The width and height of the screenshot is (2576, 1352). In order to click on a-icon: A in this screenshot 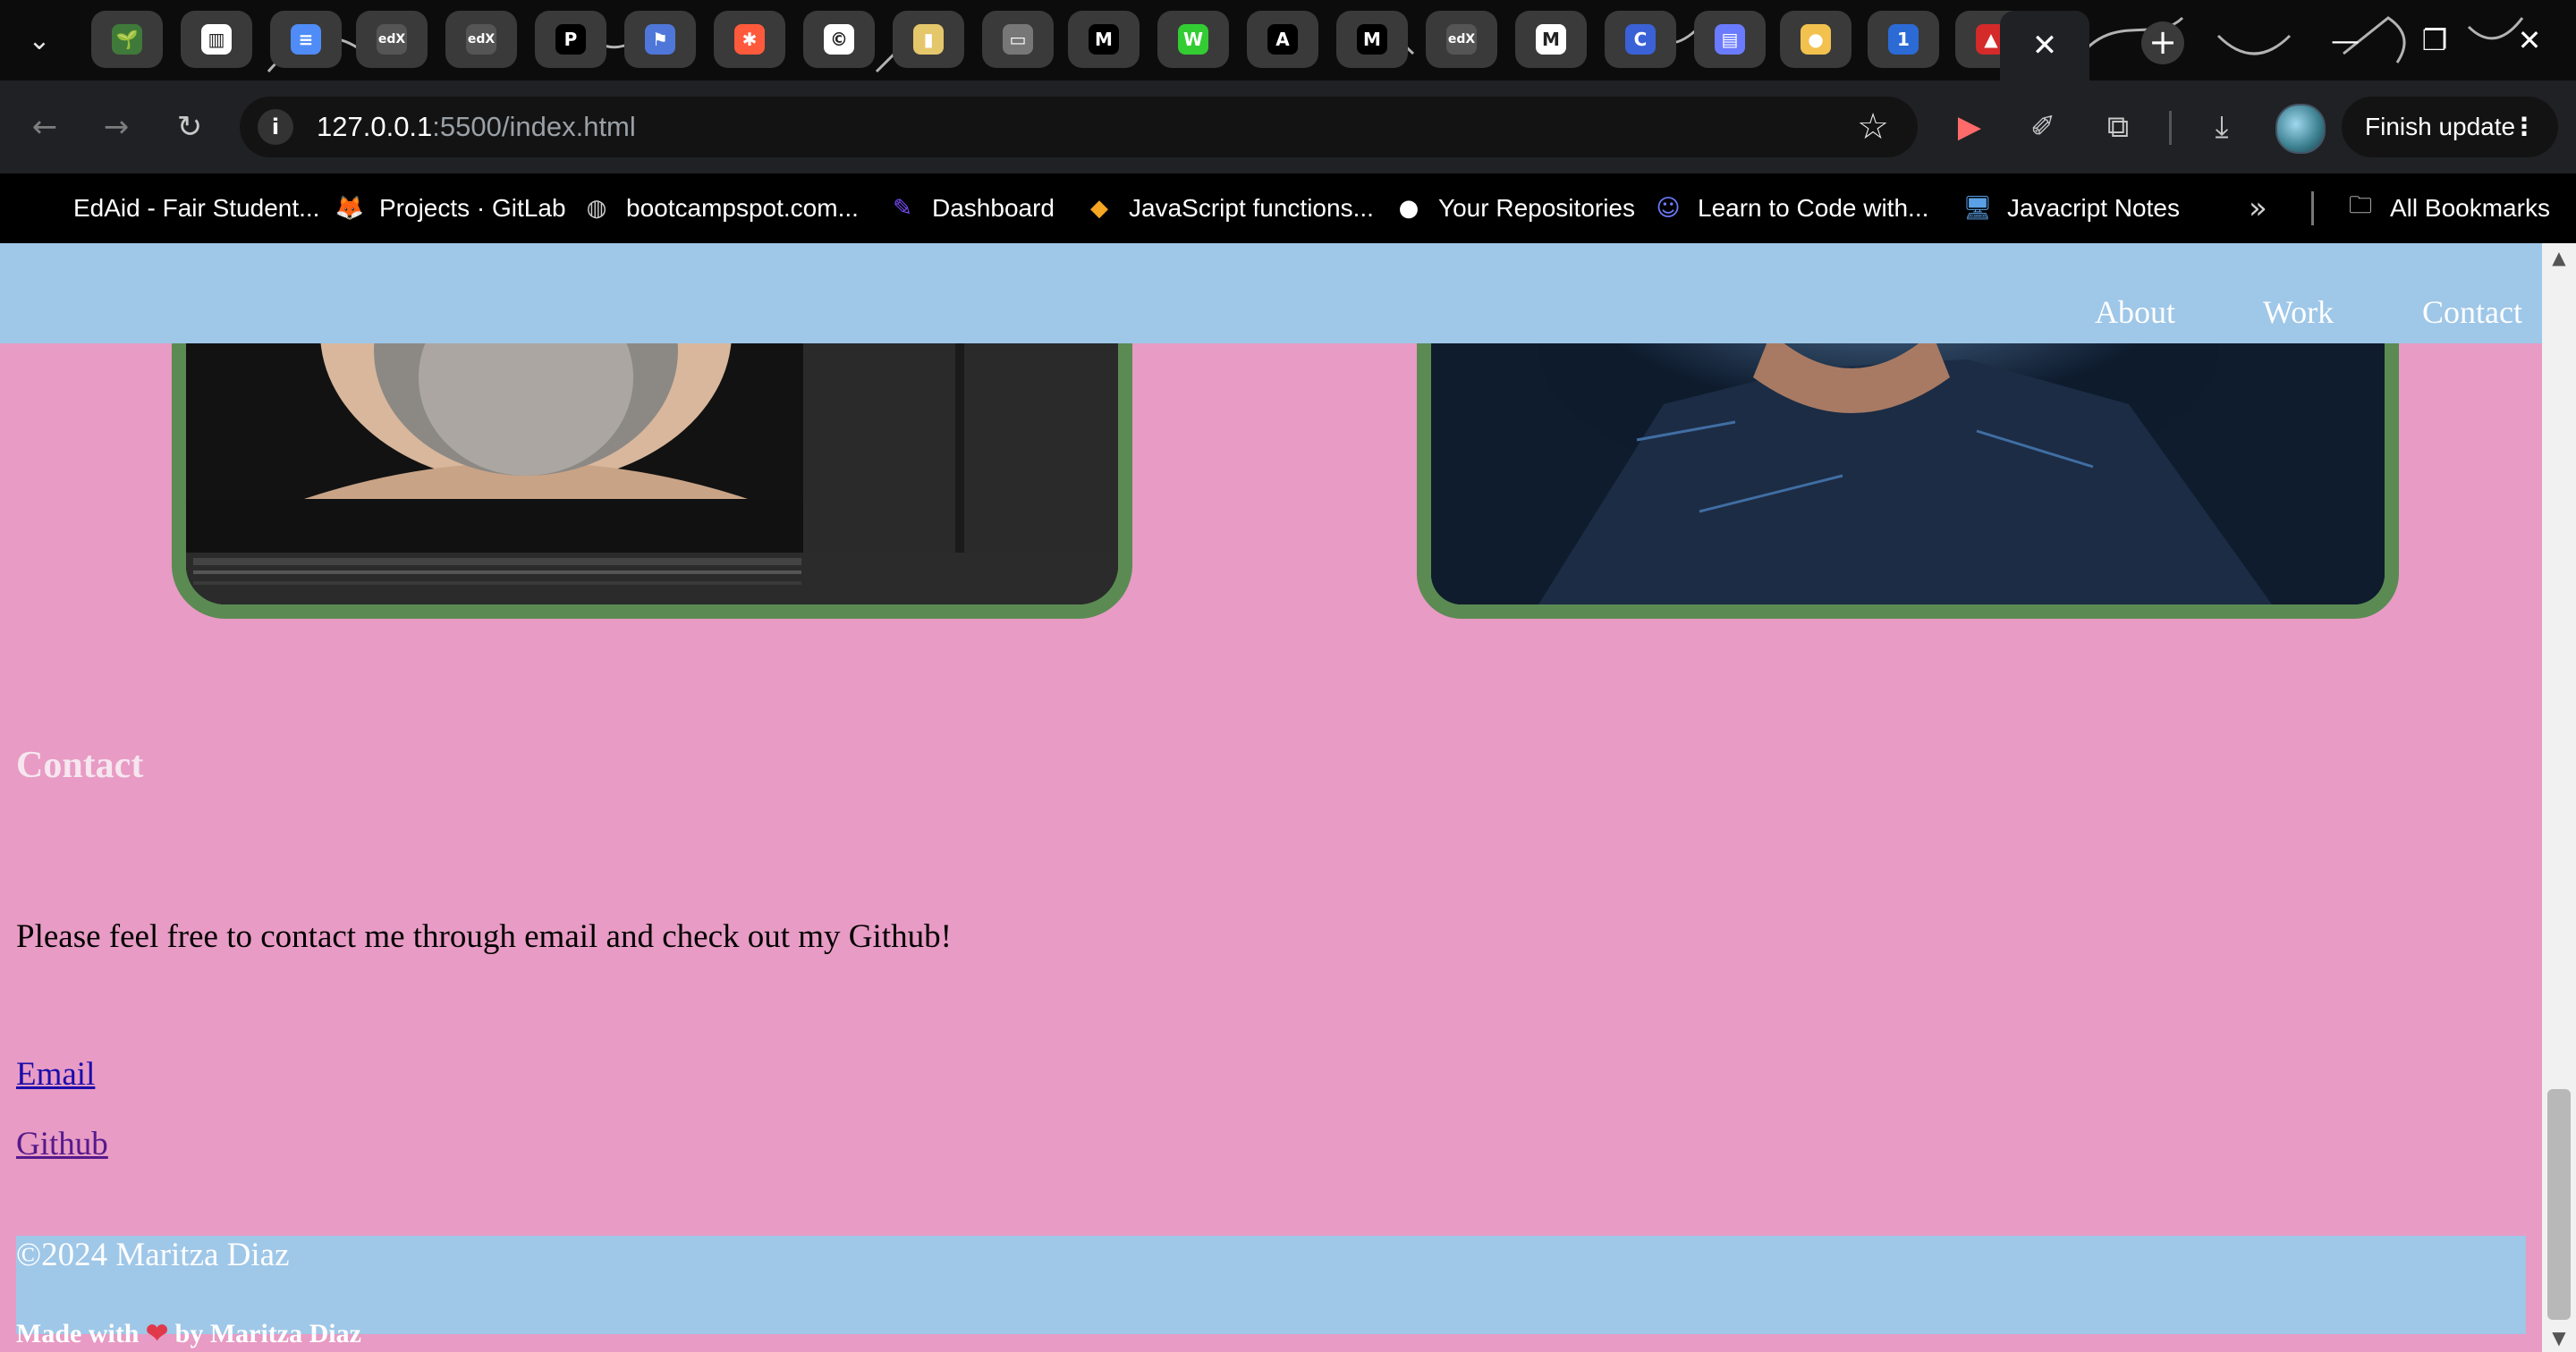, I will do `click(1282, 39)`.